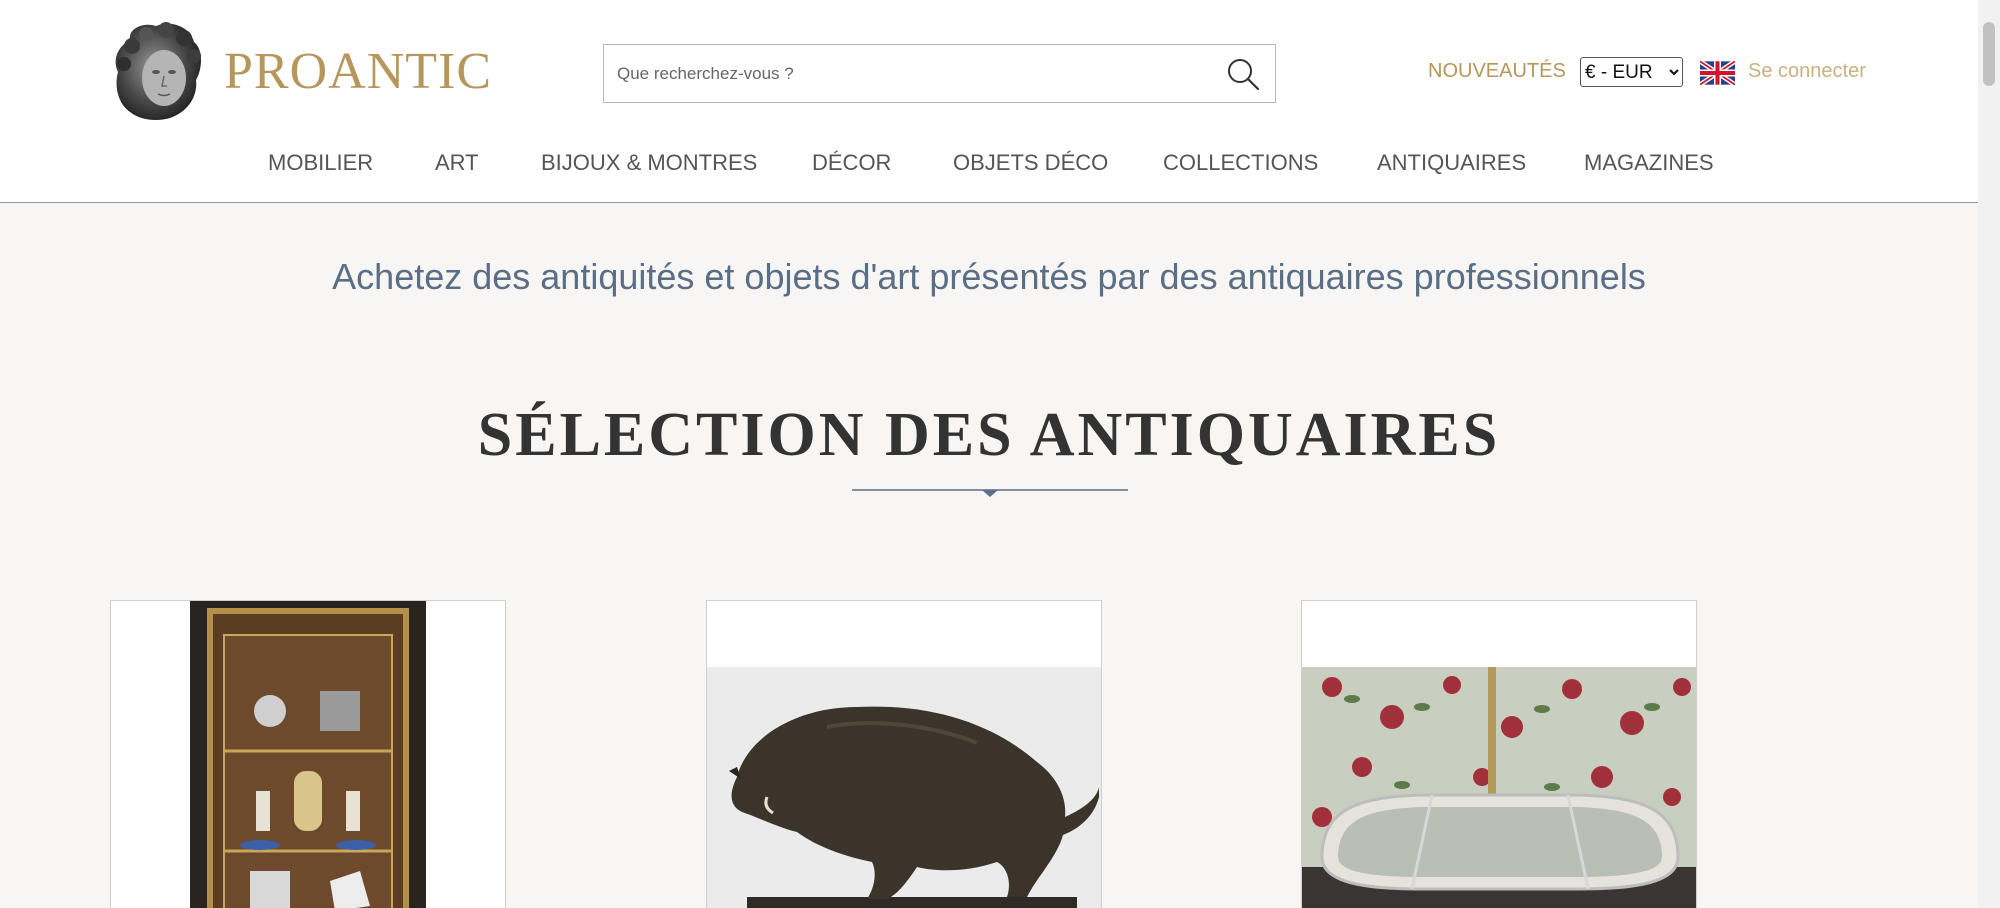 The image size is (2000, 908). I want to click on search-bar, so click(939, 73).